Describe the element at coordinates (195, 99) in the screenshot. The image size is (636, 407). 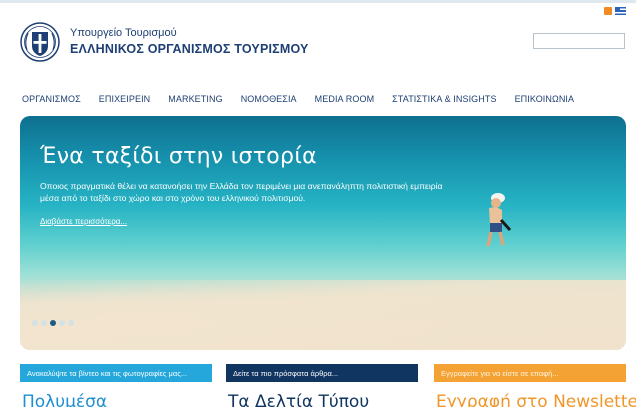
I see `nav-item-marketing: MARKETING` at that location.